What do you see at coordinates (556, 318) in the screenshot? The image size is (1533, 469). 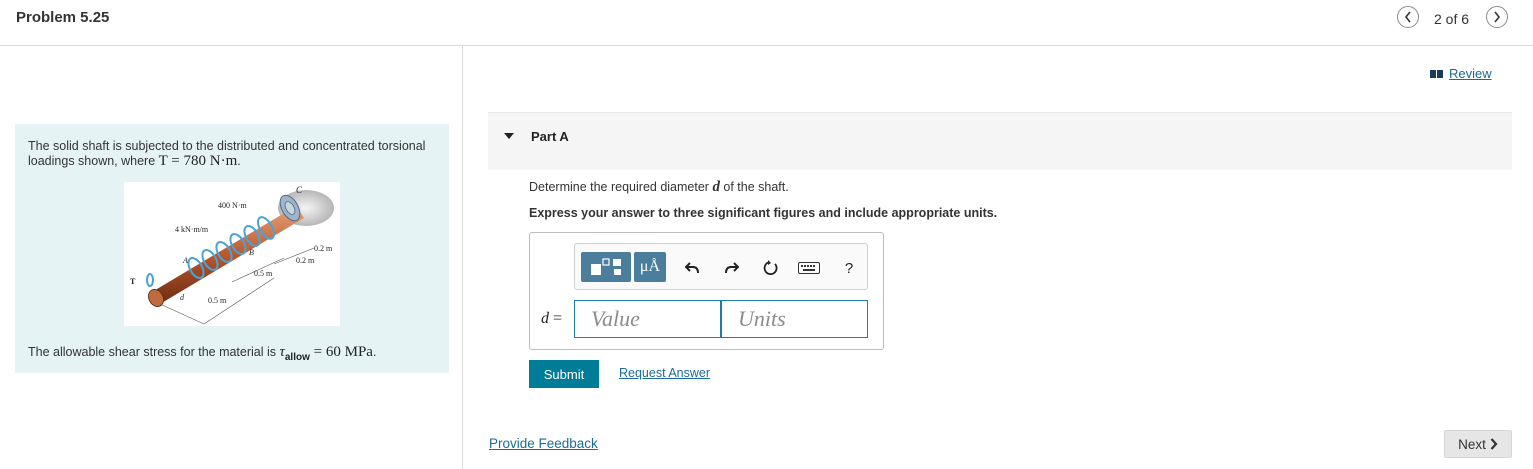 I see `answer-equals: =` at bounding box center [556, 318].